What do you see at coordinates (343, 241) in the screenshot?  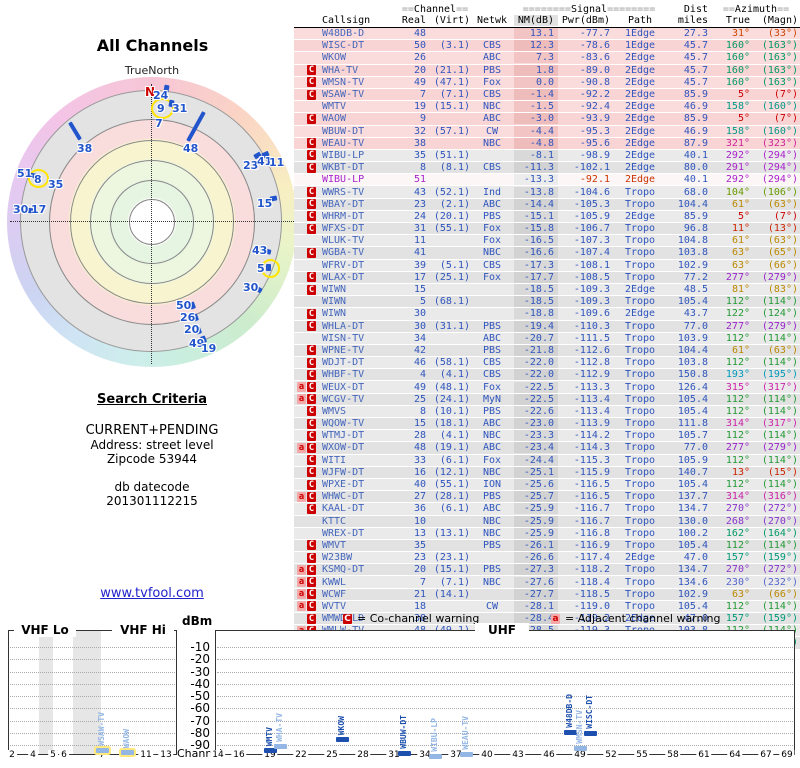 I see `cell-callsign: WLUK-TV` at bounding box center [343, 241].